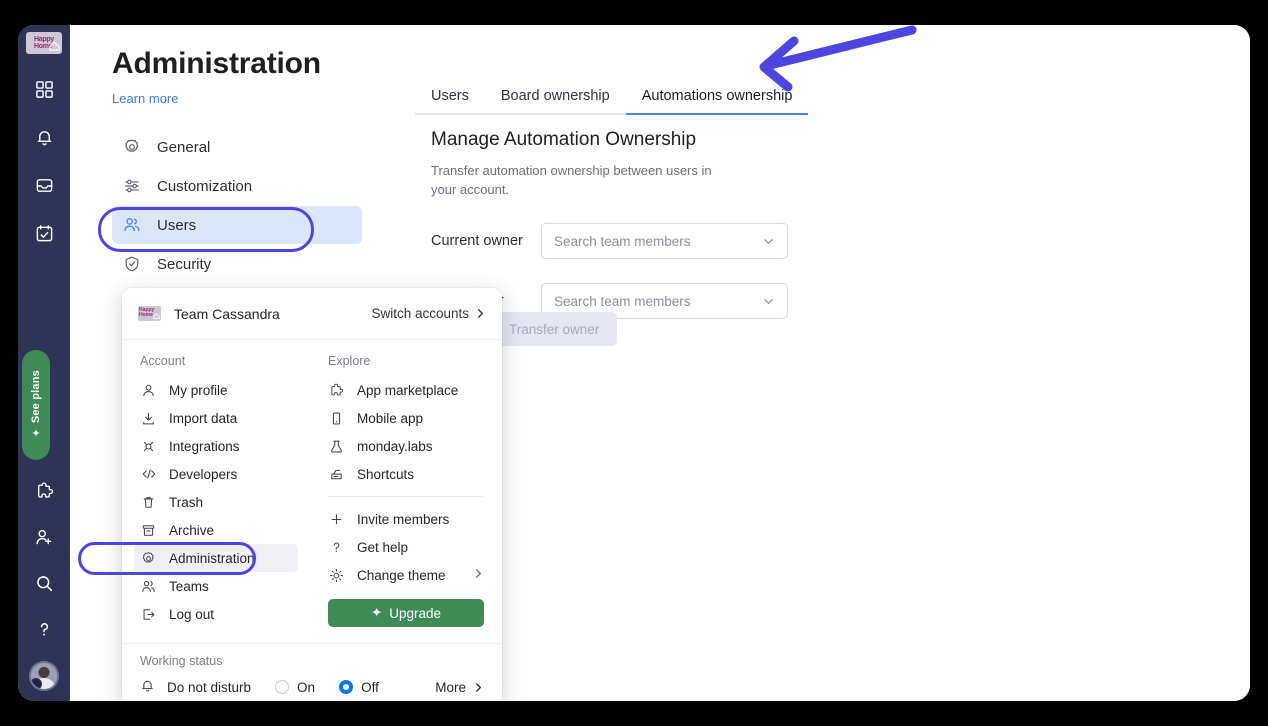  What do you see at coordinates (186, 502) in the screenshot?
I see `menu-item-label: Trash` at bounding box center [186, 502].